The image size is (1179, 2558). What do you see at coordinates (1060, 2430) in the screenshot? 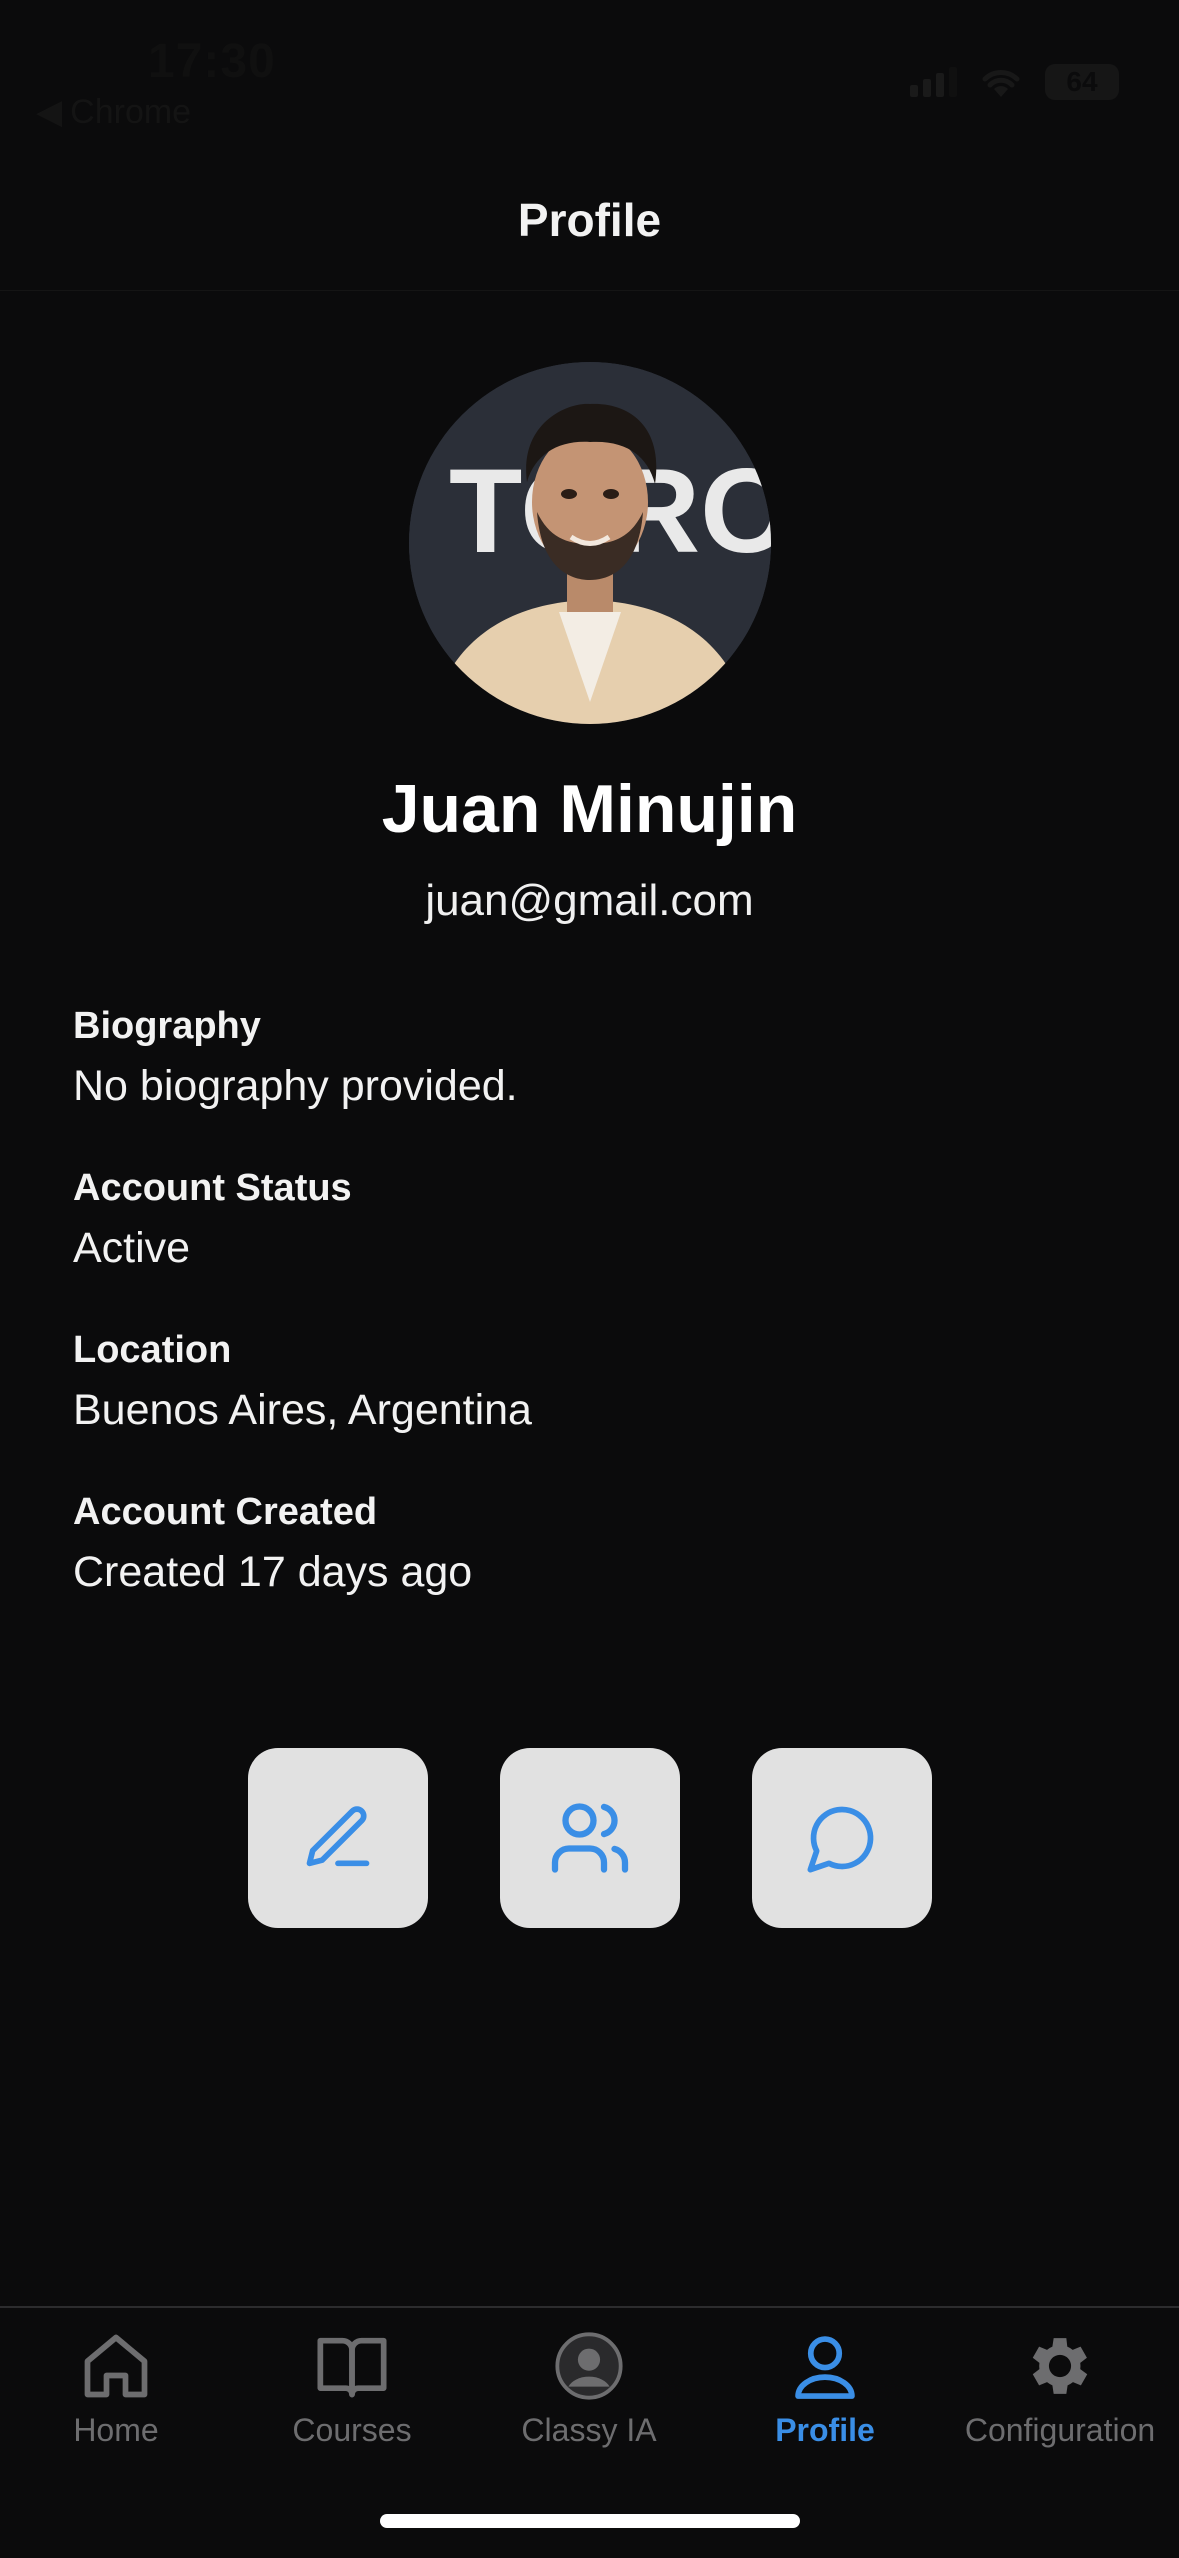
I see `tab-configuration-label: Configuration` at bounding box center [1060, 2430].